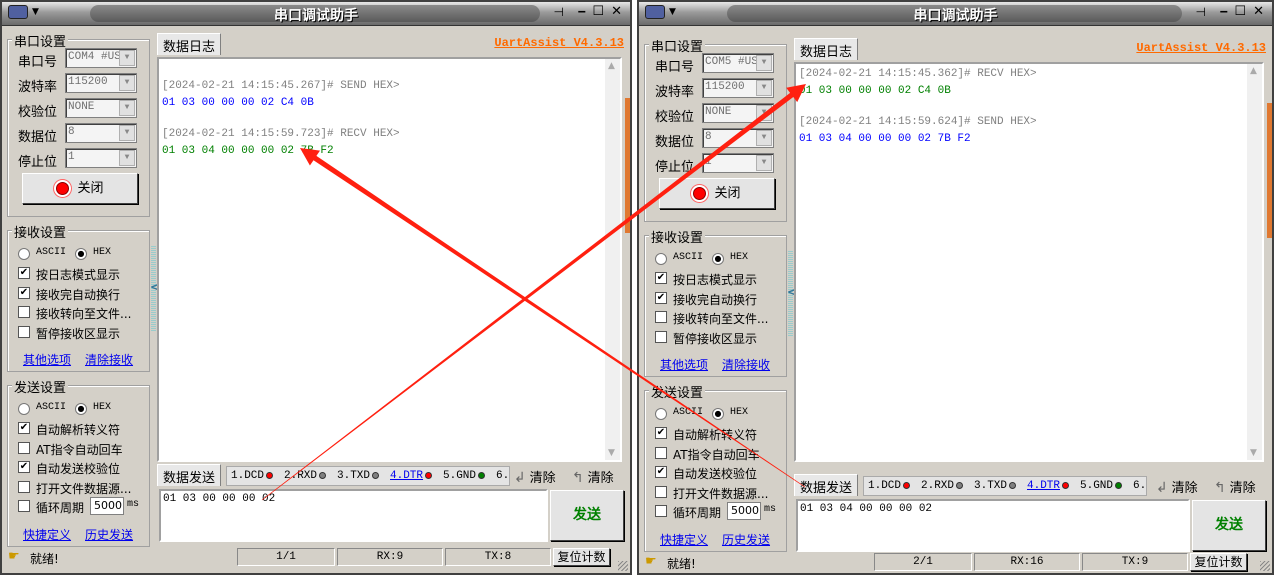 The height and width of the screenshot is (575, 1274). Describe the element at coordinates (60, 508) in the screenshot. I see `send-option-label: 循环周期` at that location.